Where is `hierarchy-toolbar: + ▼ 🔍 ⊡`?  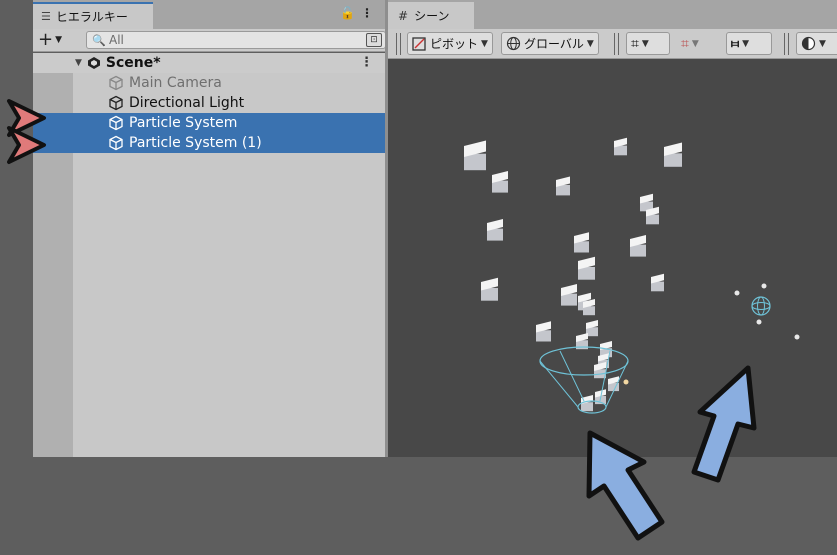 hierarchy-toolbar: + ▼ 🔍 ⊡ is located at coordinates (209, 40).